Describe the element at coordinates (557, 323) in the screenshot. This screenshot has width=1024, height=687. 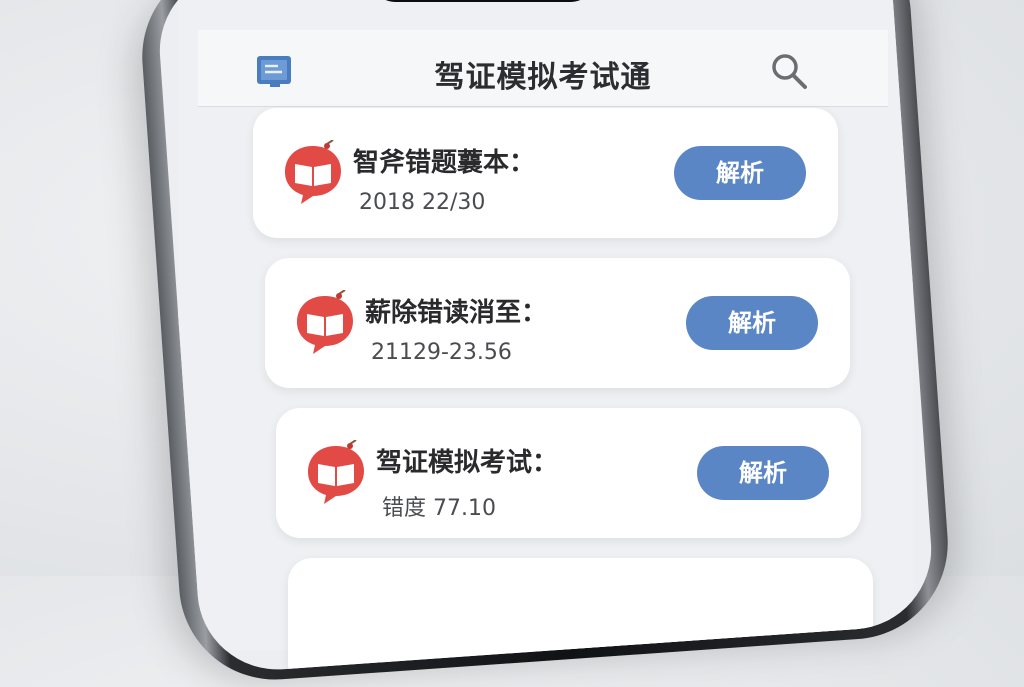
I see `list-item: 薪除错读消至： 21129-23.56 解析` at that location.